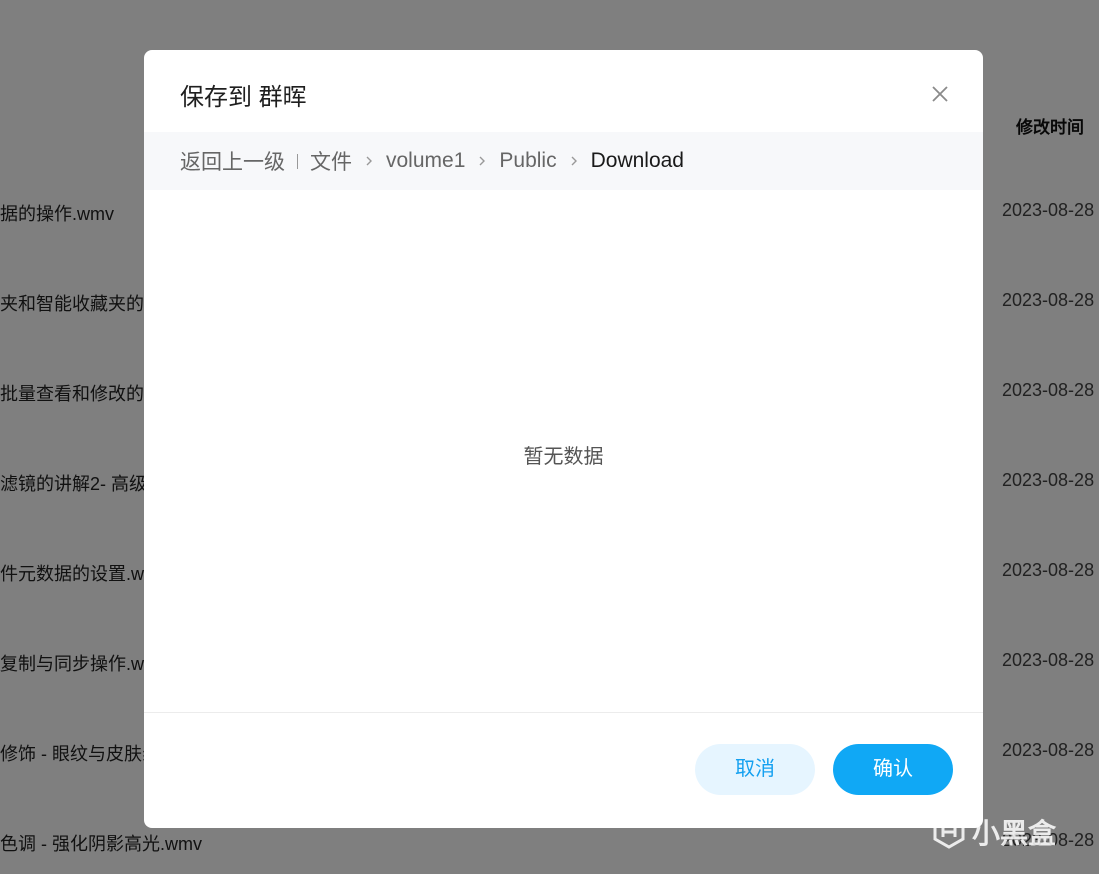 The image size is (1099, 874). Describe the element at coordinates (563, 712) in the screenshot. I see `footer-divider` at that location.